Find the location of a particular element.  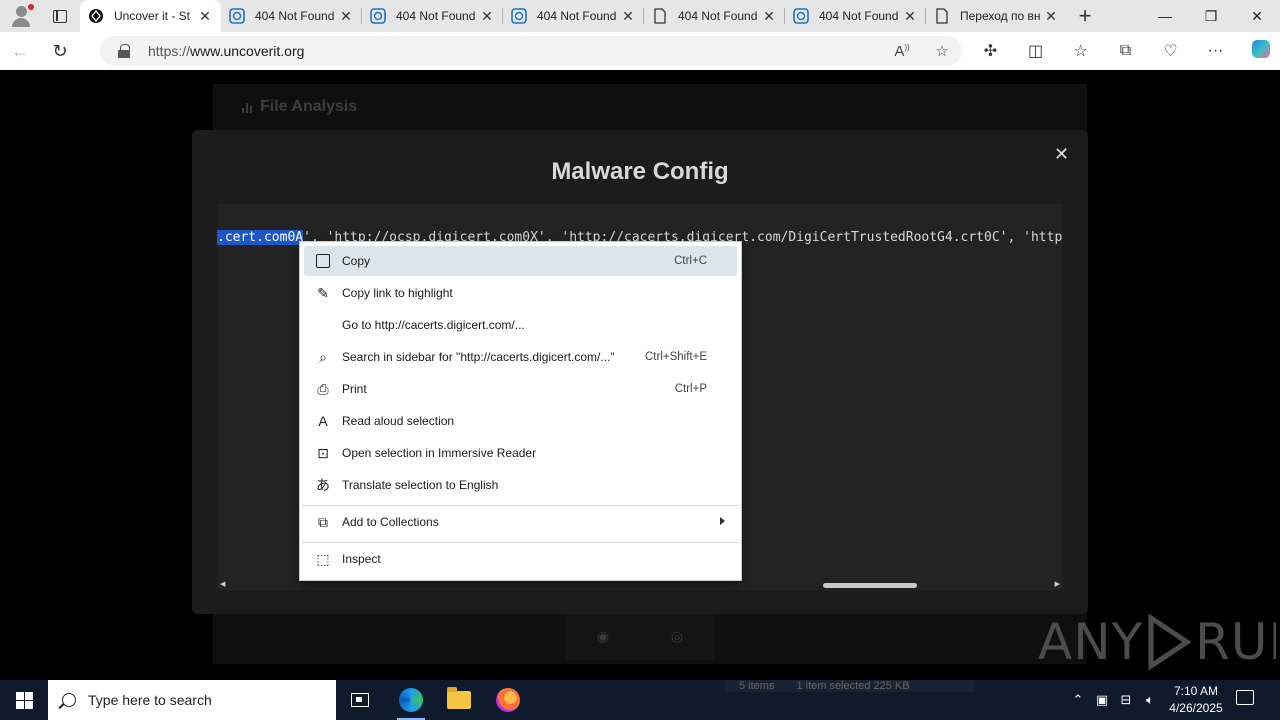

menu-item-read-aloud: A Read aloud selection is located at coordinates (520, 421).